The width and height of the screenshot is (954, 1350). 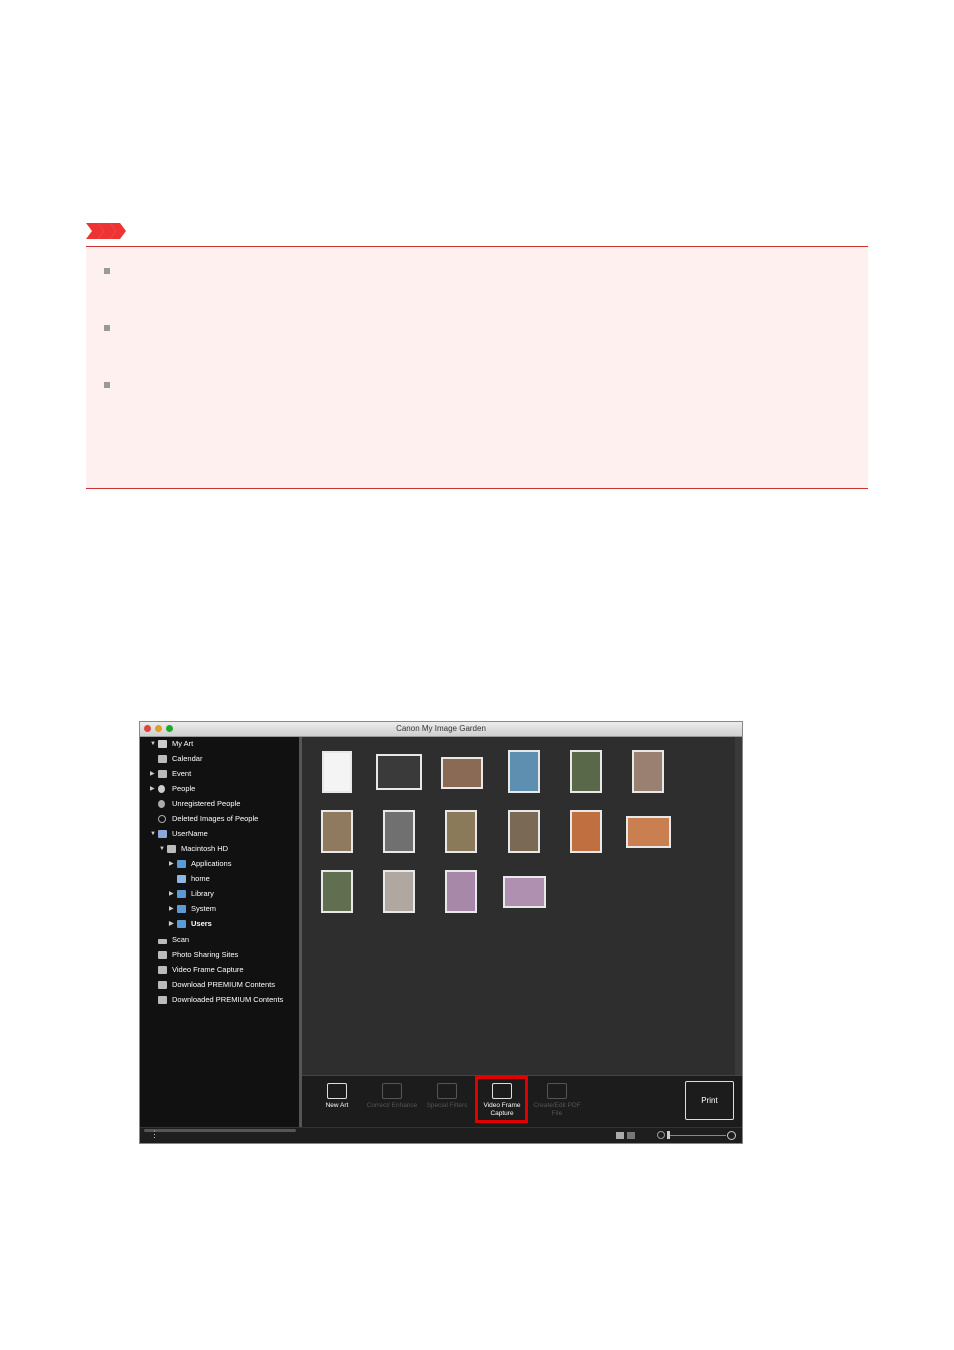 I want to click on print-button: Print, so click(x=709, y=1100).